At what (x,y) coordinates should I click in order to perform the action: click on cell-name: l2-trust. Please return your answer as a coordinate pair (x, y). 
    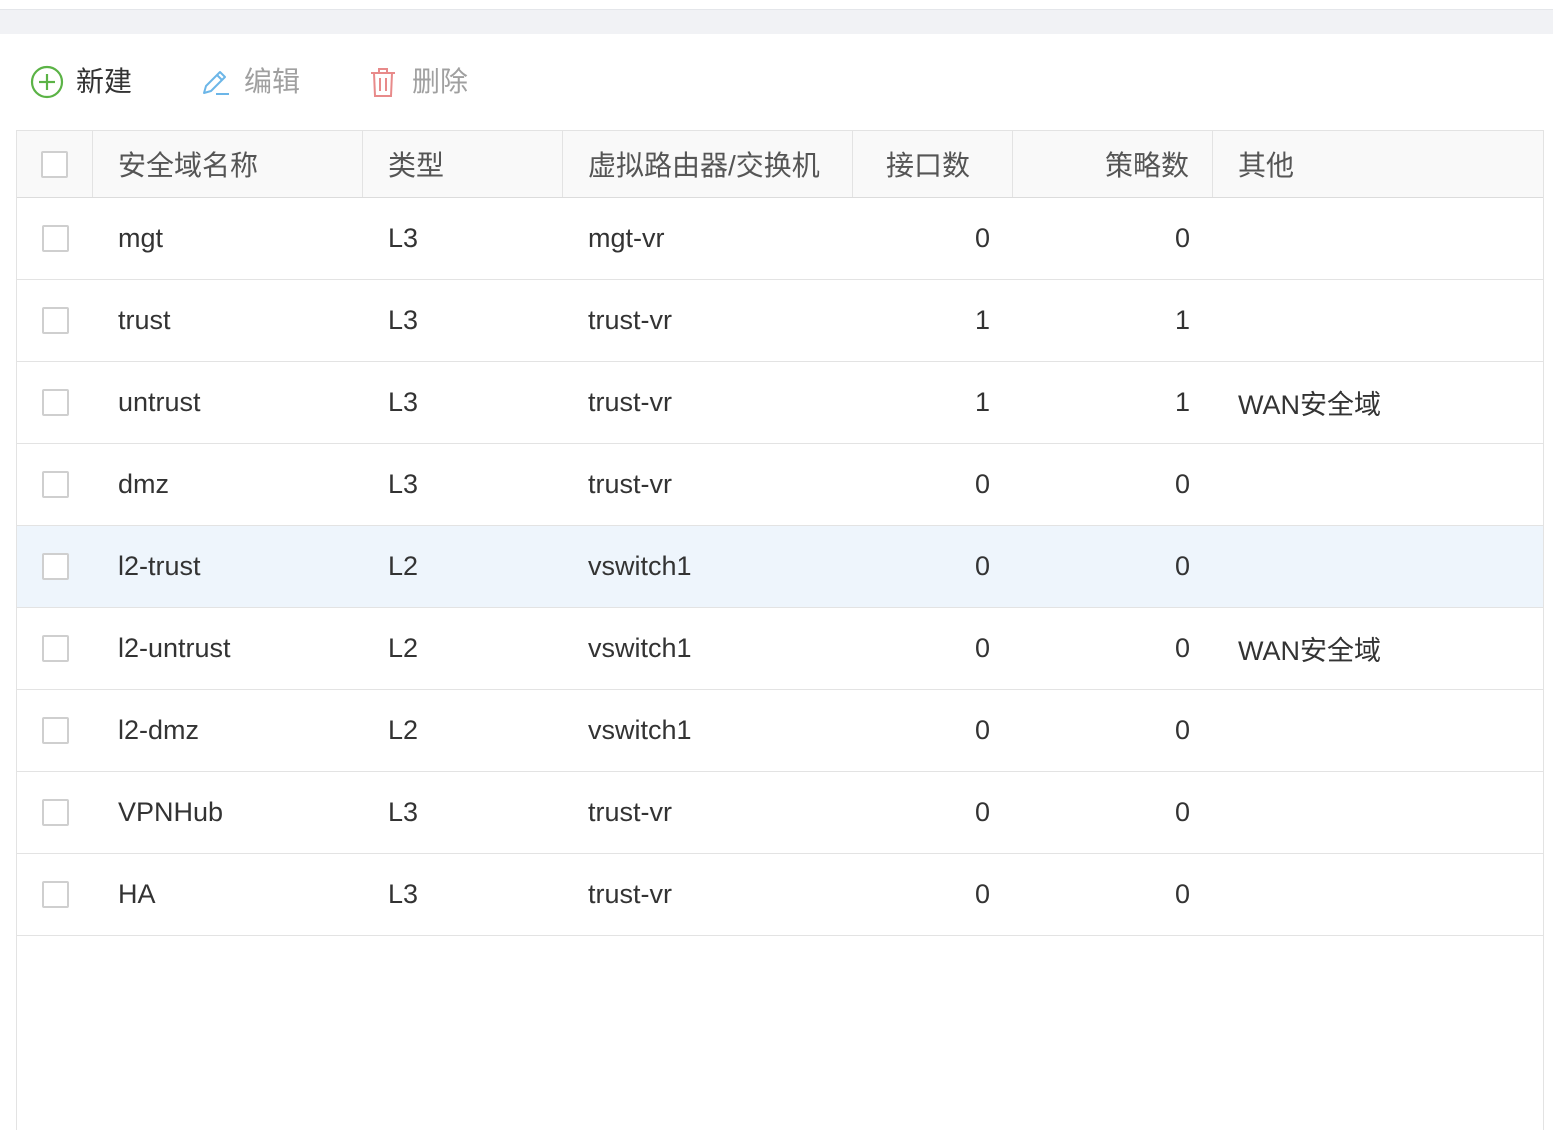
    Looking at the image, I should click on (159, 566).